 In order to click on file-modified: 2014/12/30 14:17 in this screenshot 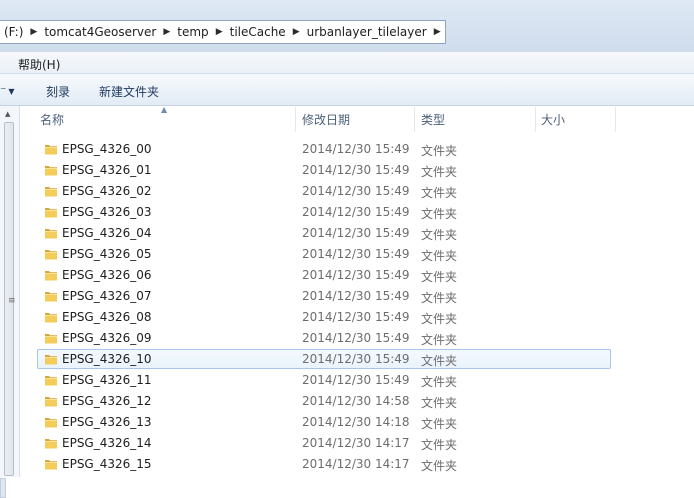, I will do `click(356, 464)`.